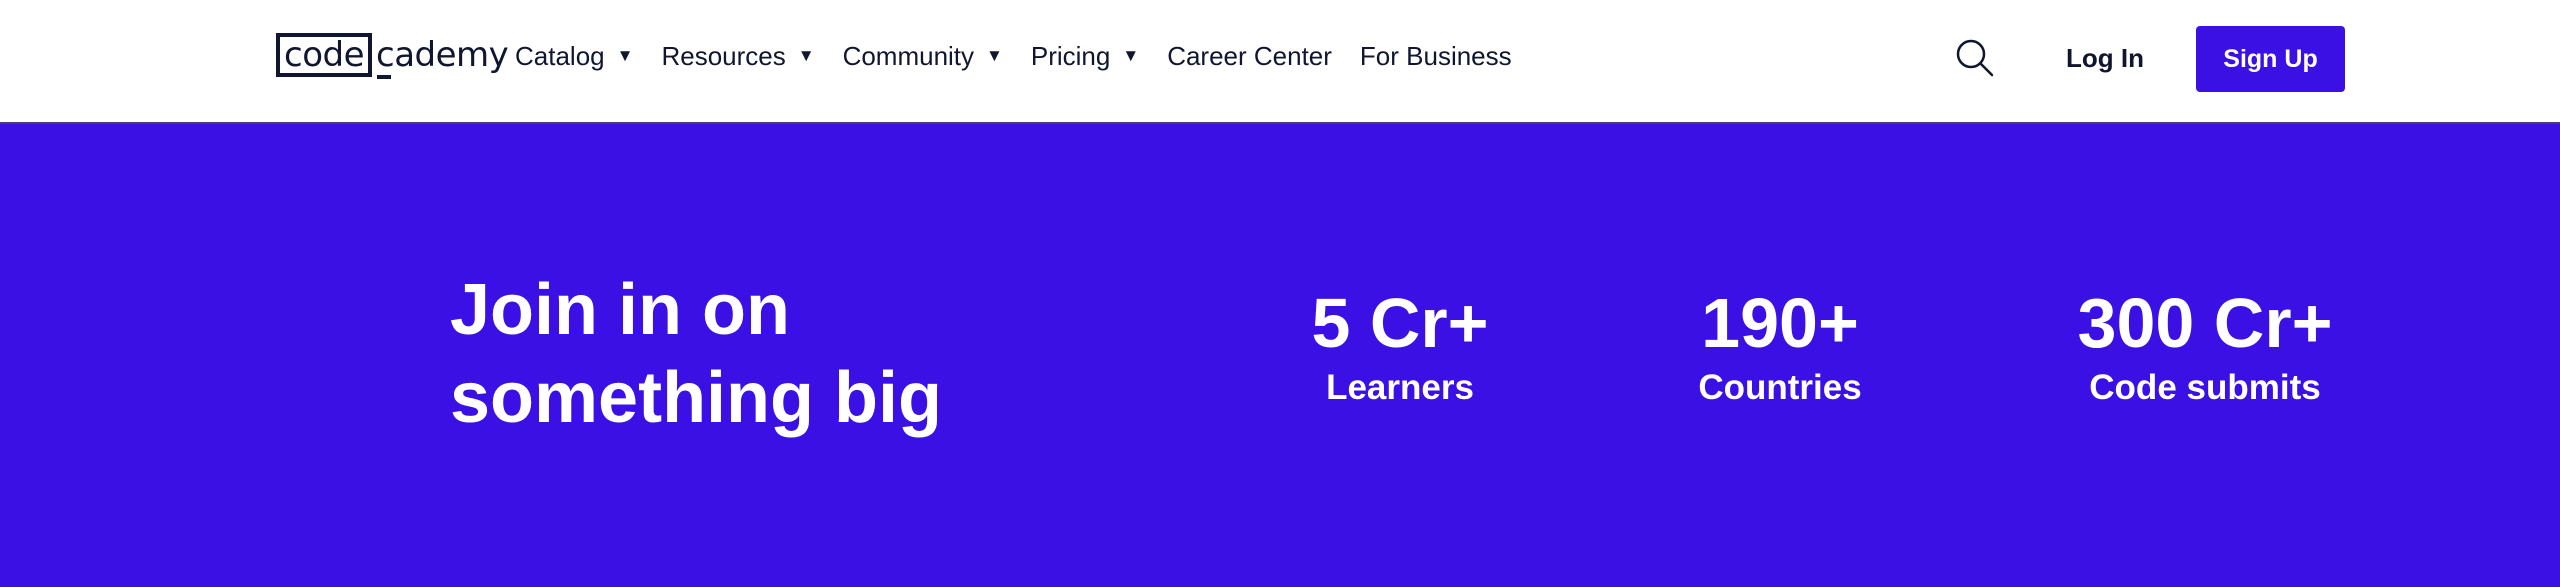  Describe the element at coordinates (1780, 387) in the screenshot. I see `stat-label: Countries` at that location.